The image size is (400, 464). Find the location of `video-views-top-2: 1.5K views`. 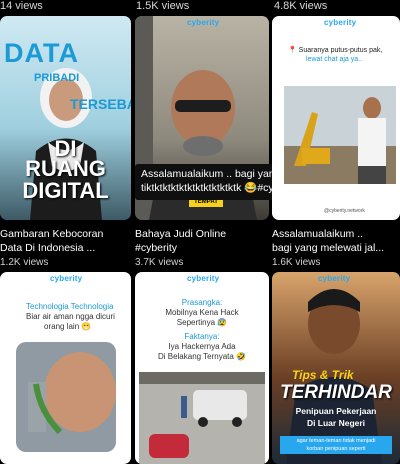

video-views-top-2: 1.5K views is located at coordinates (163, 6).